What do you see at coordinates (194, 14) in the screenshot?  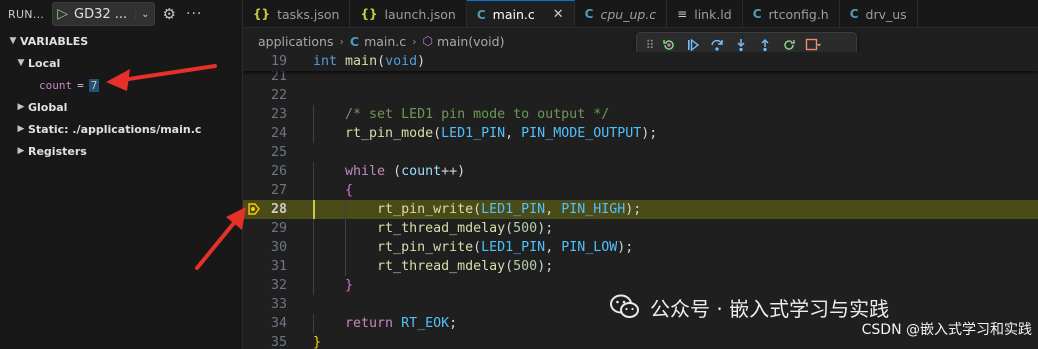 I see `ellipsis-icon: ···` at bounding box center [194, 14].